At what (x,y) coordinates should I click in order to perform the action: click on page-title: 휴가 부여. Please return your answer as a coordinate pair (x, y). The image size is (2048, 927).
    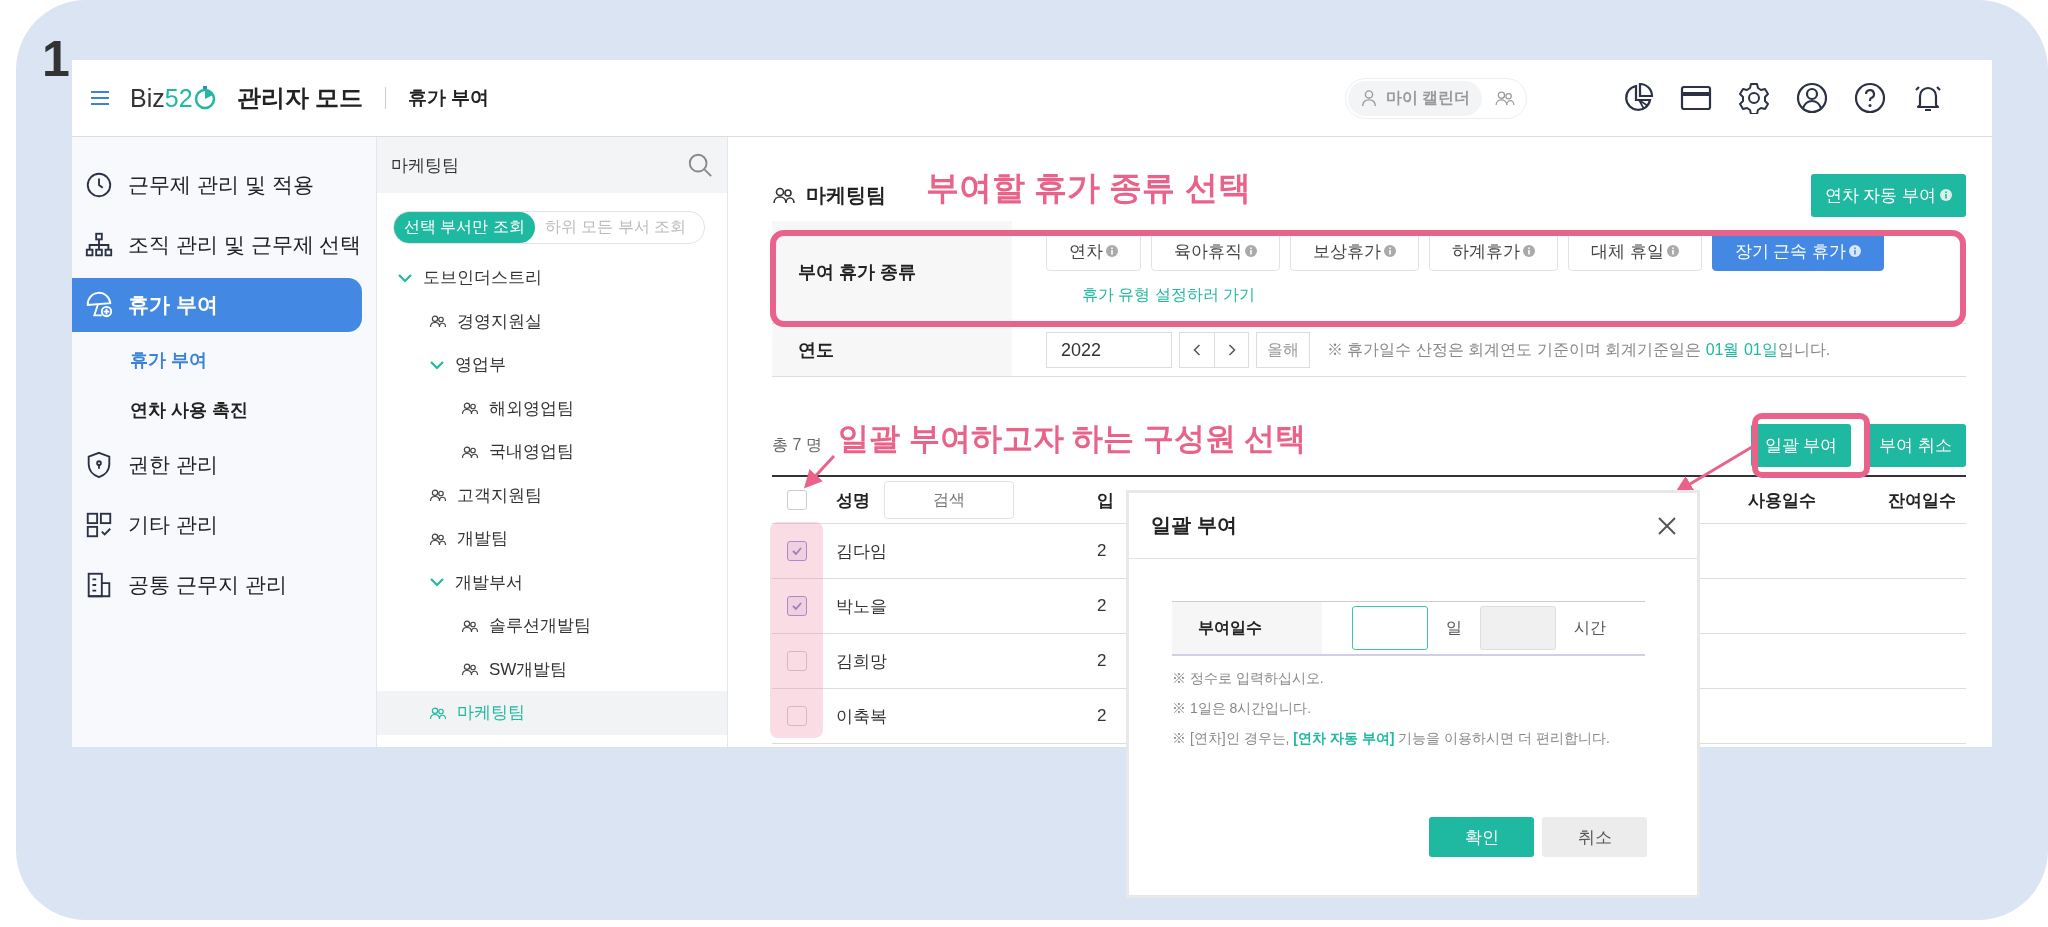
    Looking at the image, I should click on (449, 98).